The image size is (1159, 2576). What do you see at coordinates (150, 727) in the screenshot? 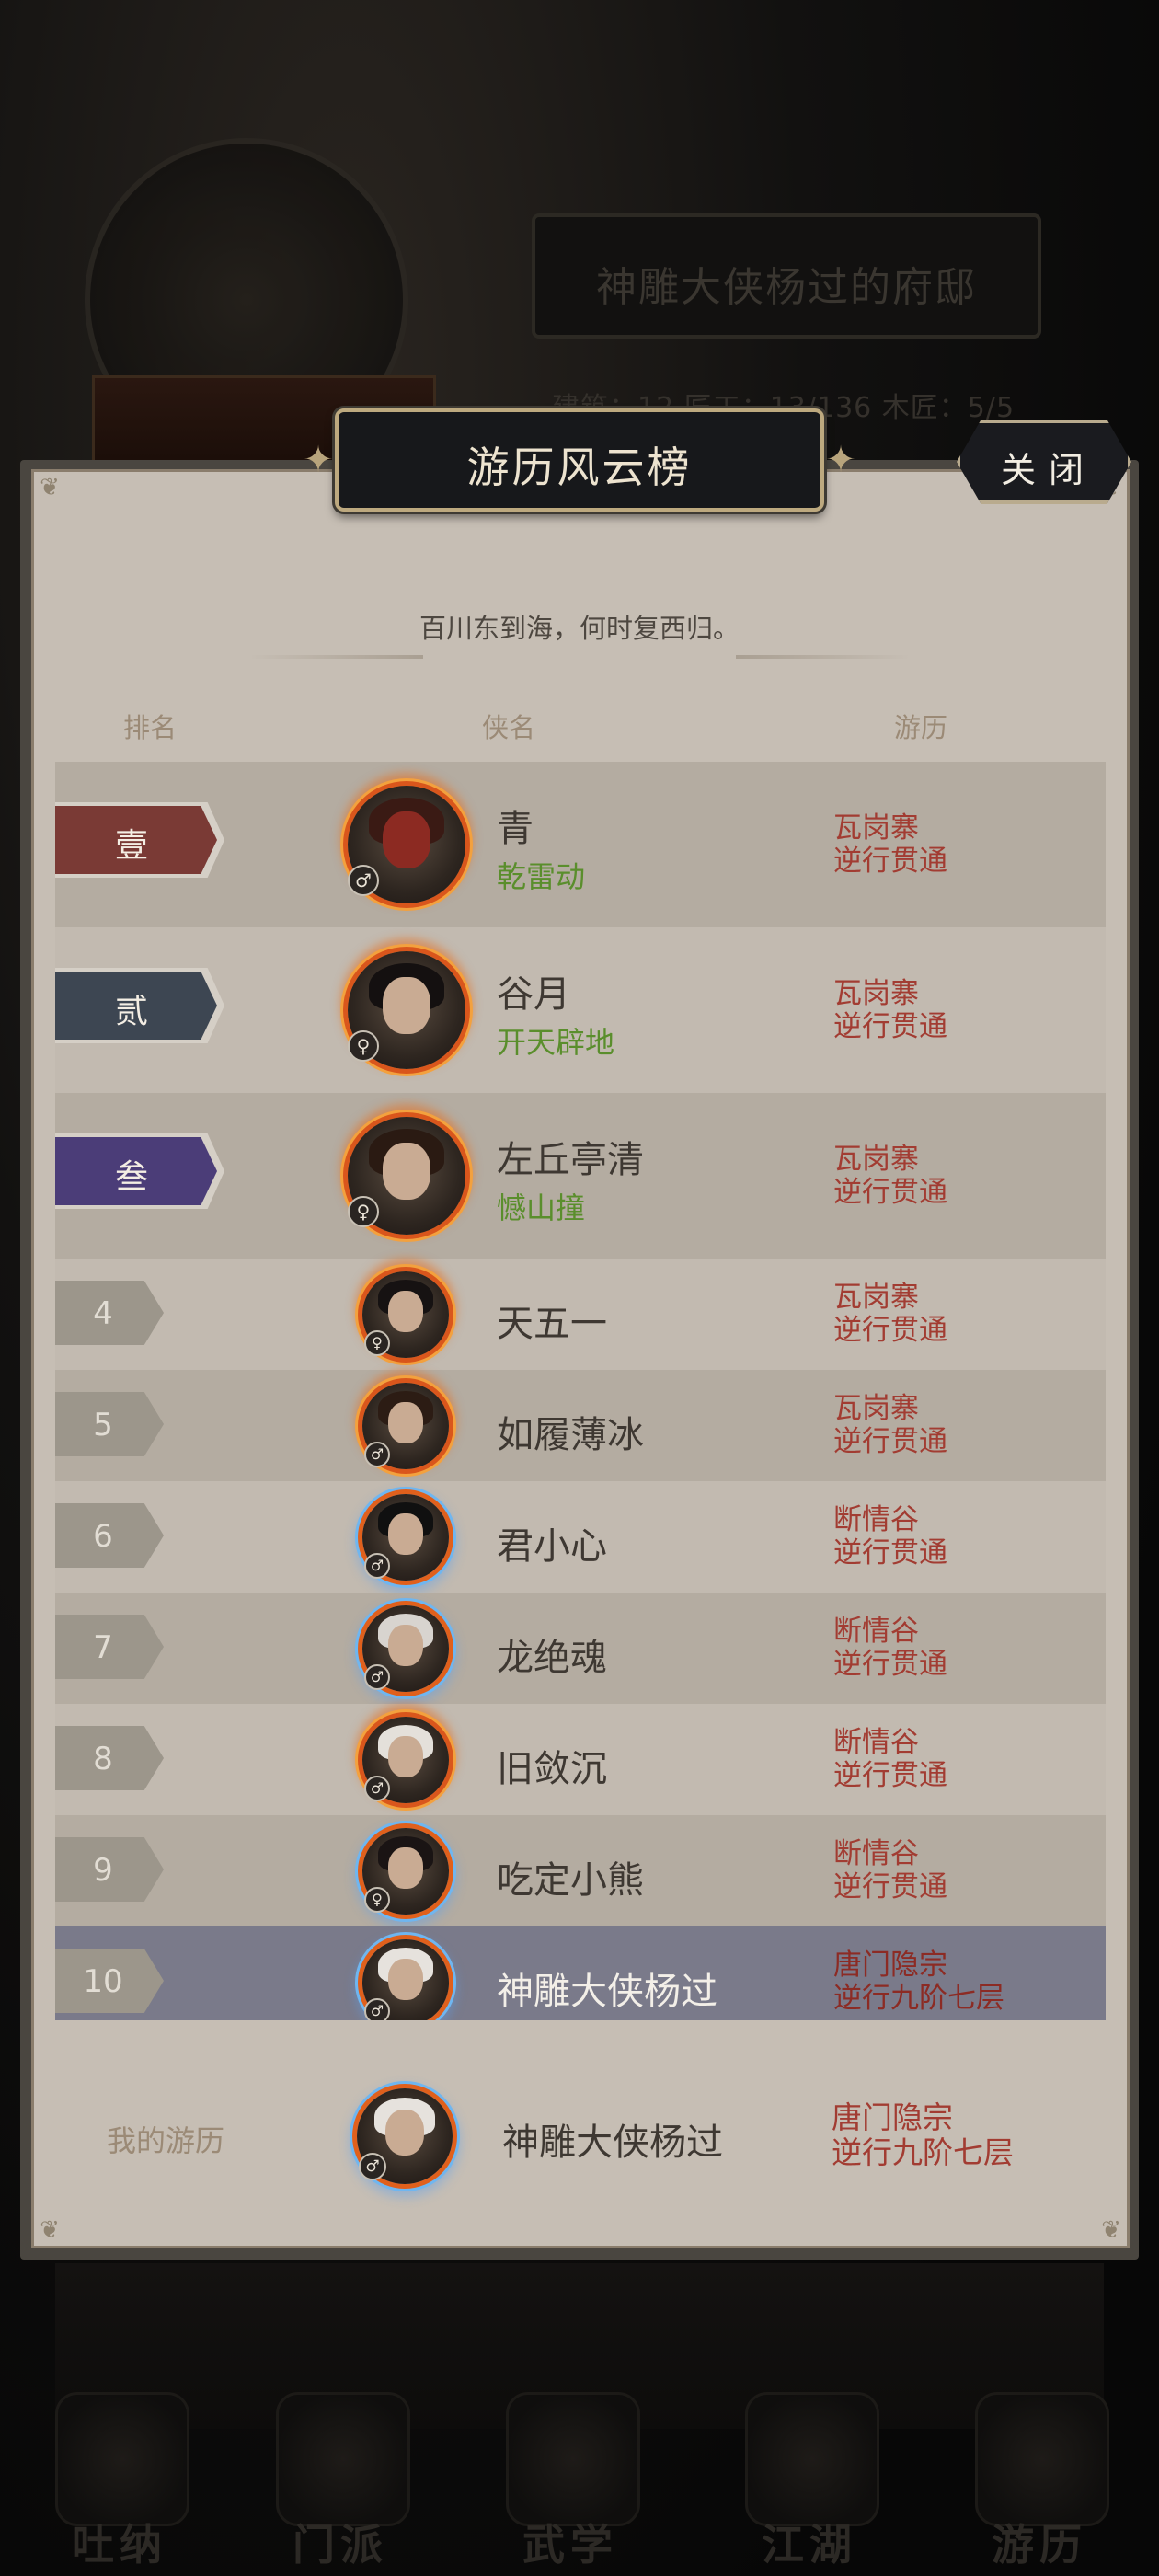
I see `column-header-rank: 排名` at bounding box center [150, 727].